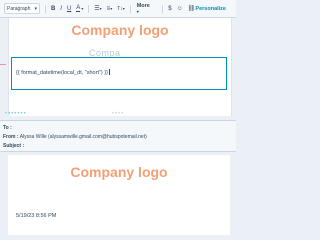 This screenshot has width=320, height=240. What do you see at coordinates (118, 114) in the screenshot?
I see `drag-handle-right: ••••` at bounding box center [118, 114].